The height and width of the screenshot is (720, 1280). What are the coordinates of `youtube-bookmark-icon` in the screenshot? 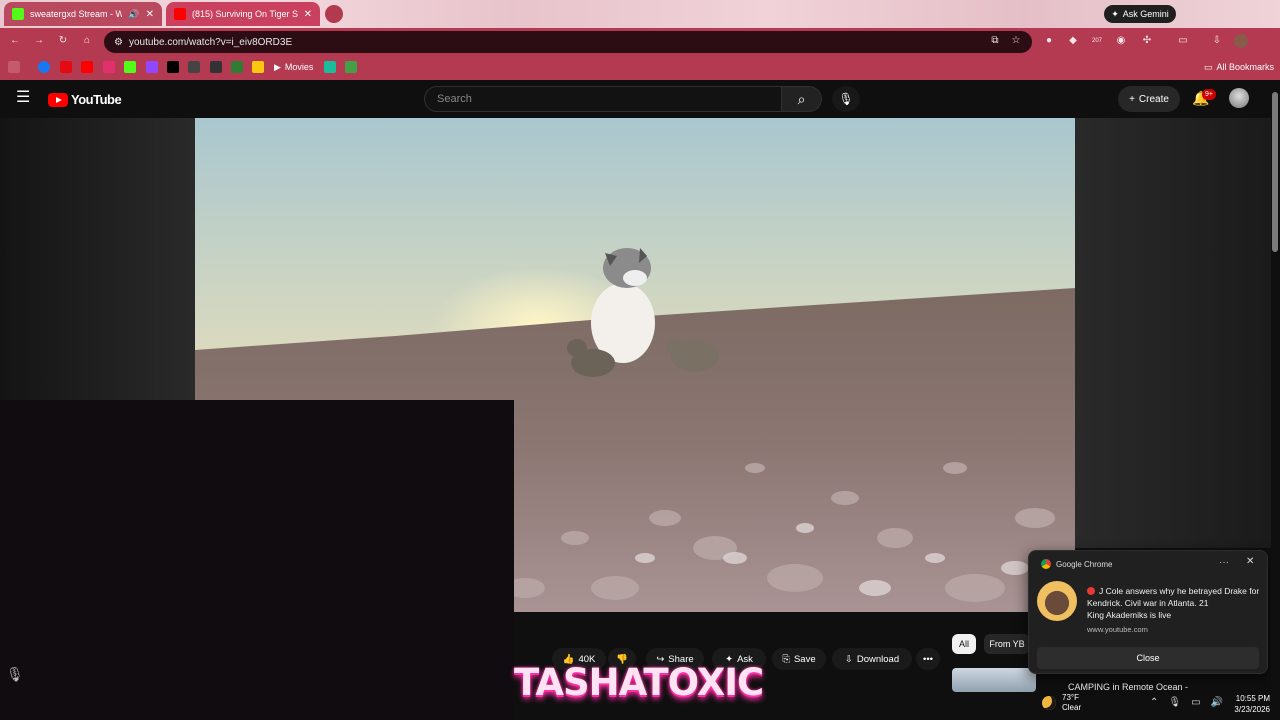 It's located at (87, 67).